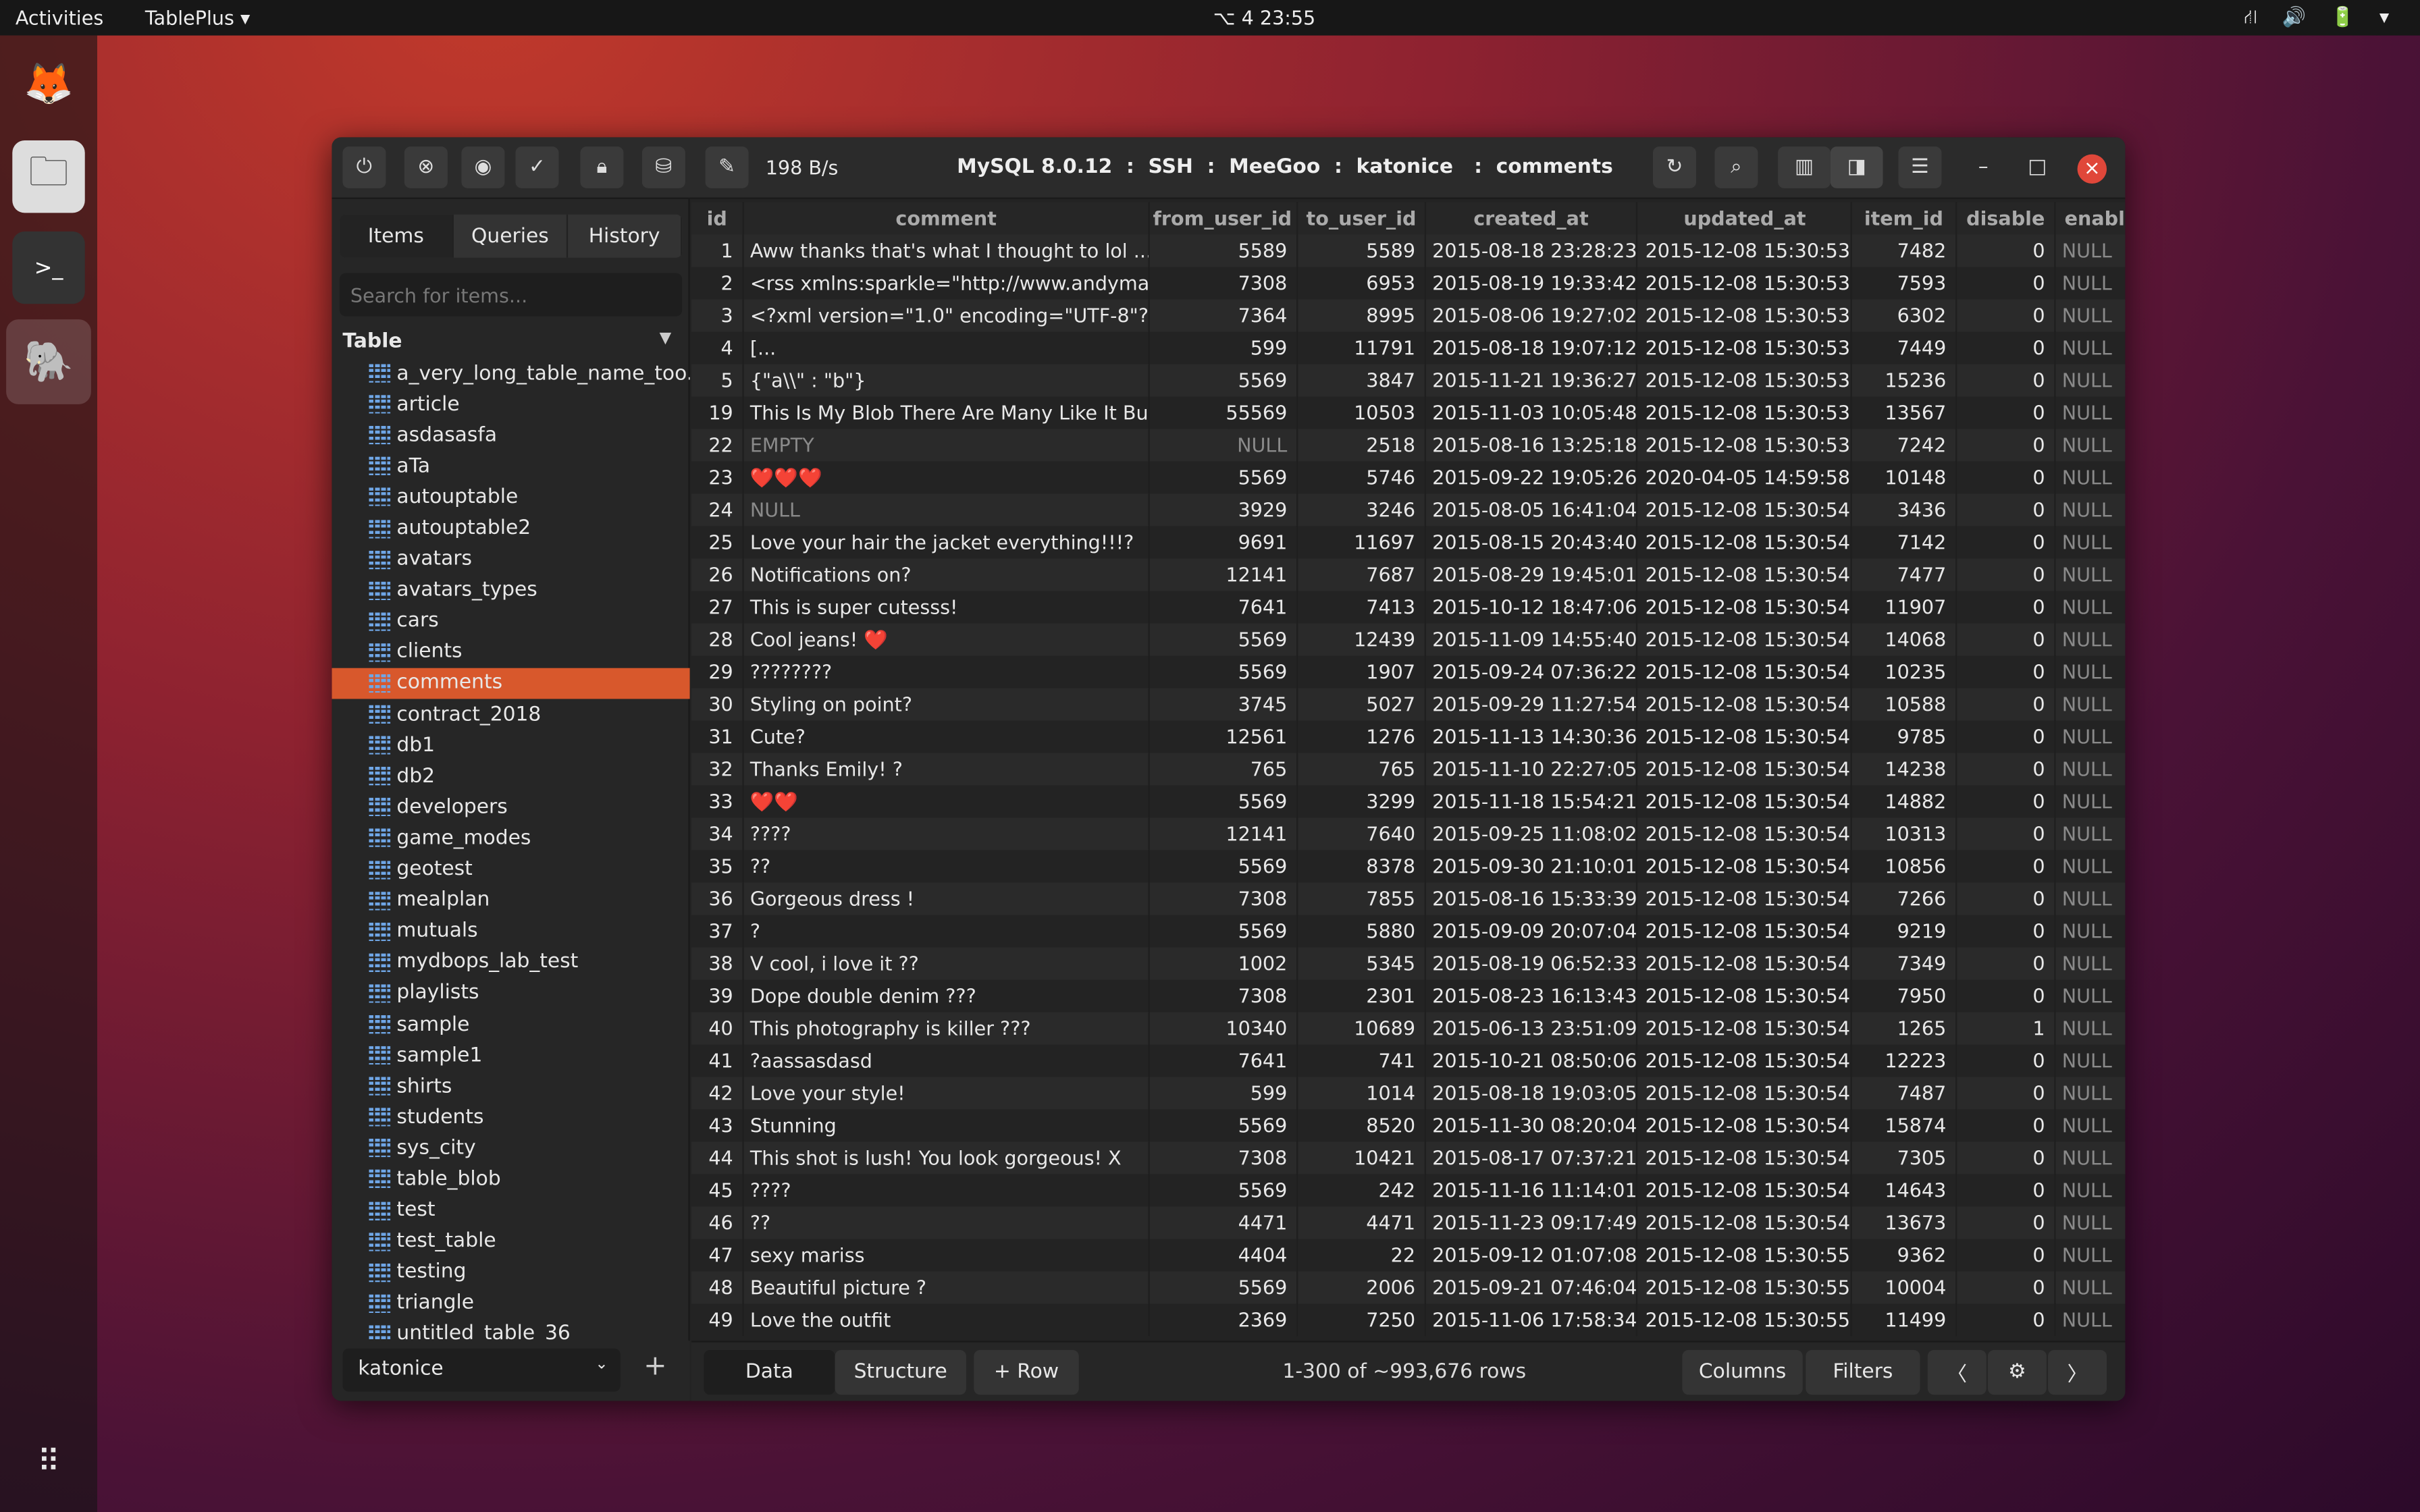 The width and height of the screenshot is (2420, 1512). Describe the element at coordinates (1904, 932) in the screenshot. I see `cell-item_id: 9219` at that location.